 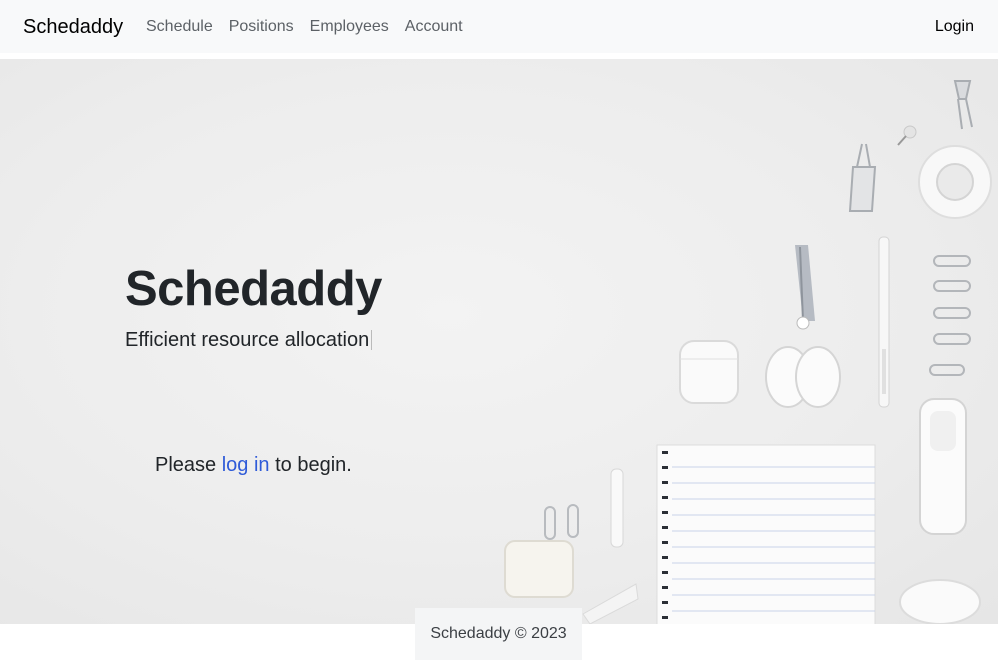 I want to click on paper-clips-image, so click(x=950, y=315).